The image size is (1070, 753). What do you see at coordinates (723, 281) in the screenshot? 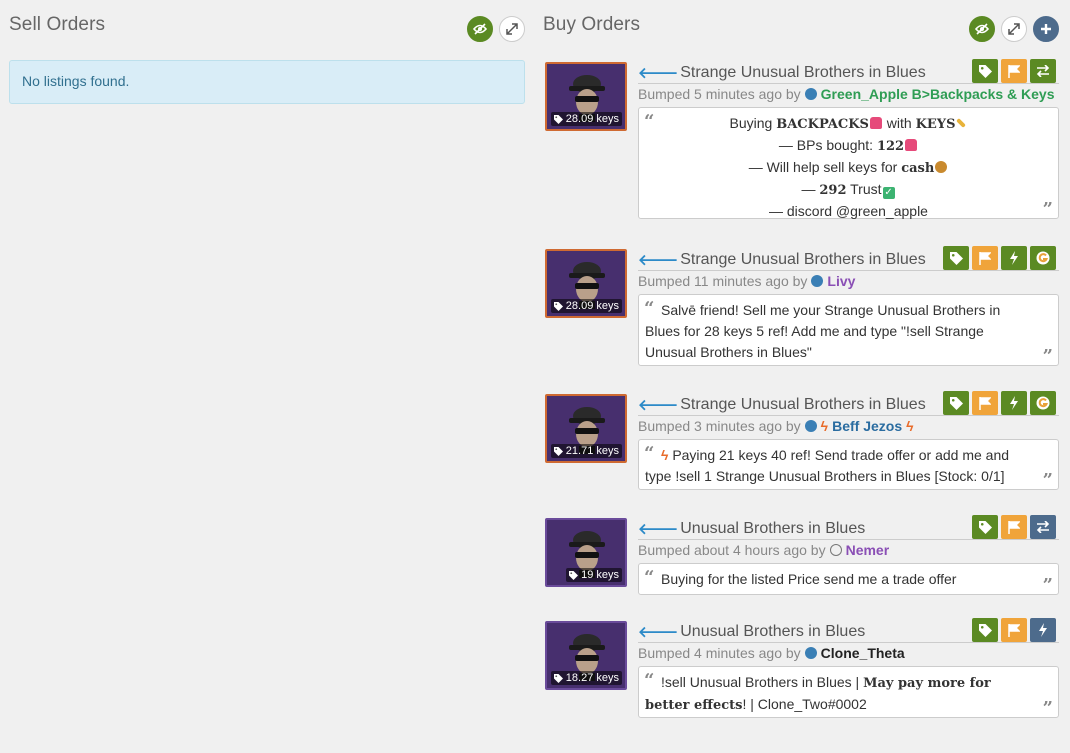
I see `bumped-text: Bumped 11 minutes ago by` at bounding box center [723, 281].